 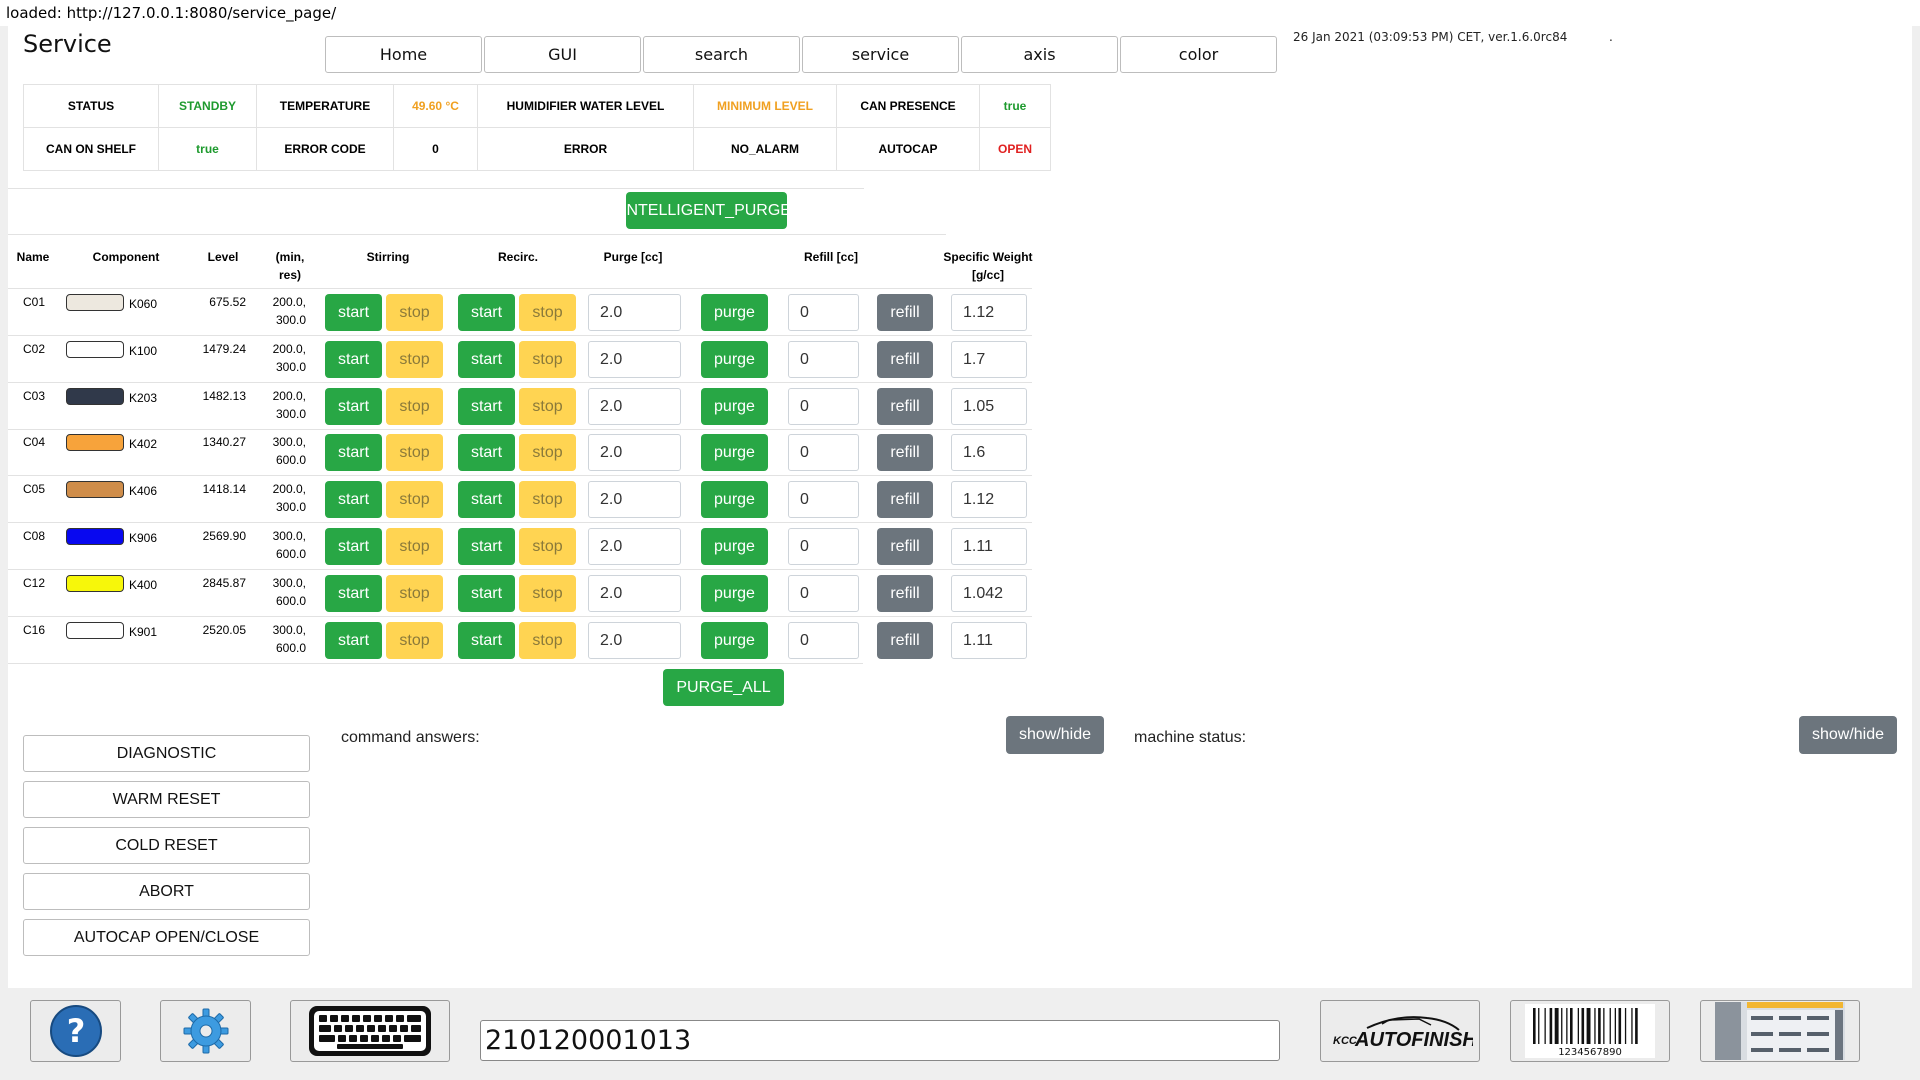 What do you see at coordinates (370, 1031) in the screenshot?
I see `keyboard-button` at bounding box center [370, 1031].